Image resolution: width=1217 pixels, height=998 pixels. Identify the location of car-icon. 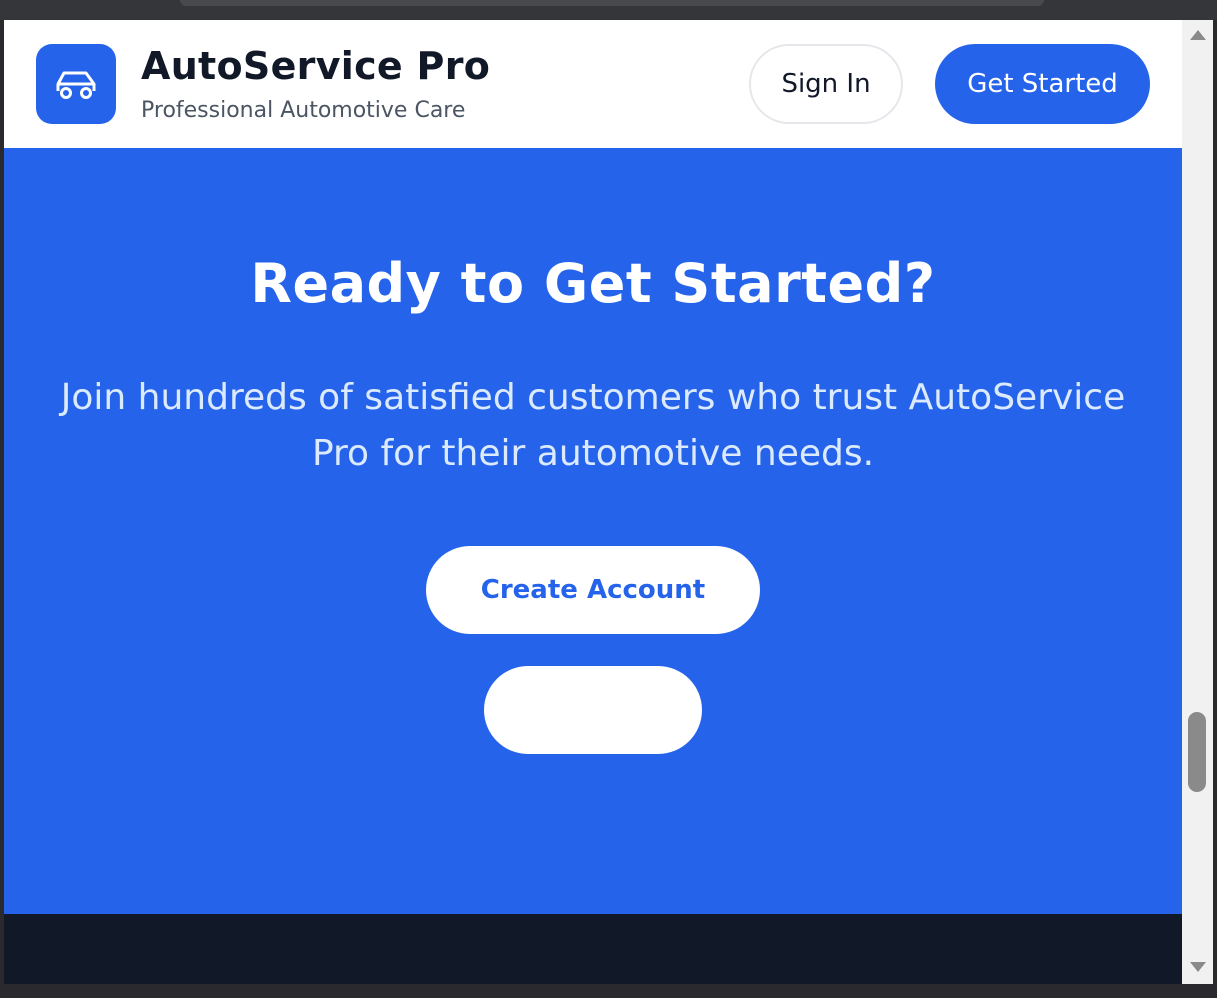
(76, 85).